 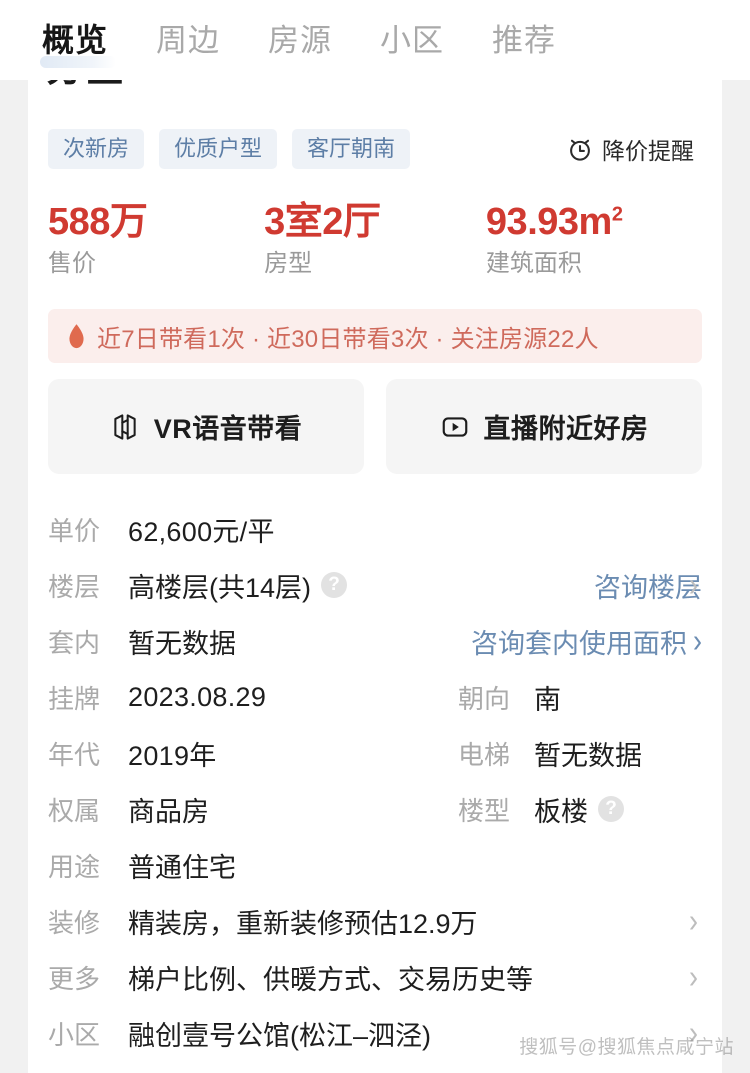 I want to click on vr-tour-button: VR语音带看, so click(x=206, y=426).